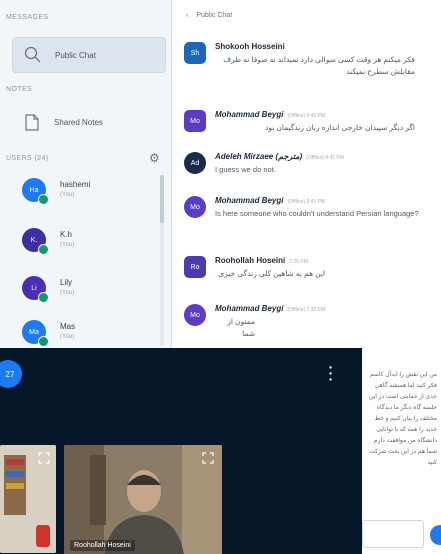  Describe the element at coordinates (187, 15) in the screenshot. I see `back-chevron-icon: ‹` at that location.